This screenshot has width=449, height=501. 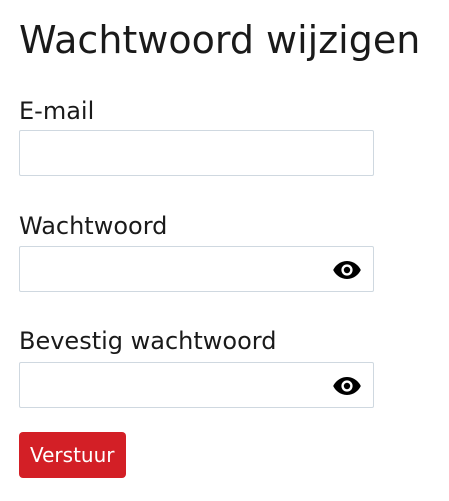 I want to click on password-label: Wachtwoord, so click(x=93, y=226).